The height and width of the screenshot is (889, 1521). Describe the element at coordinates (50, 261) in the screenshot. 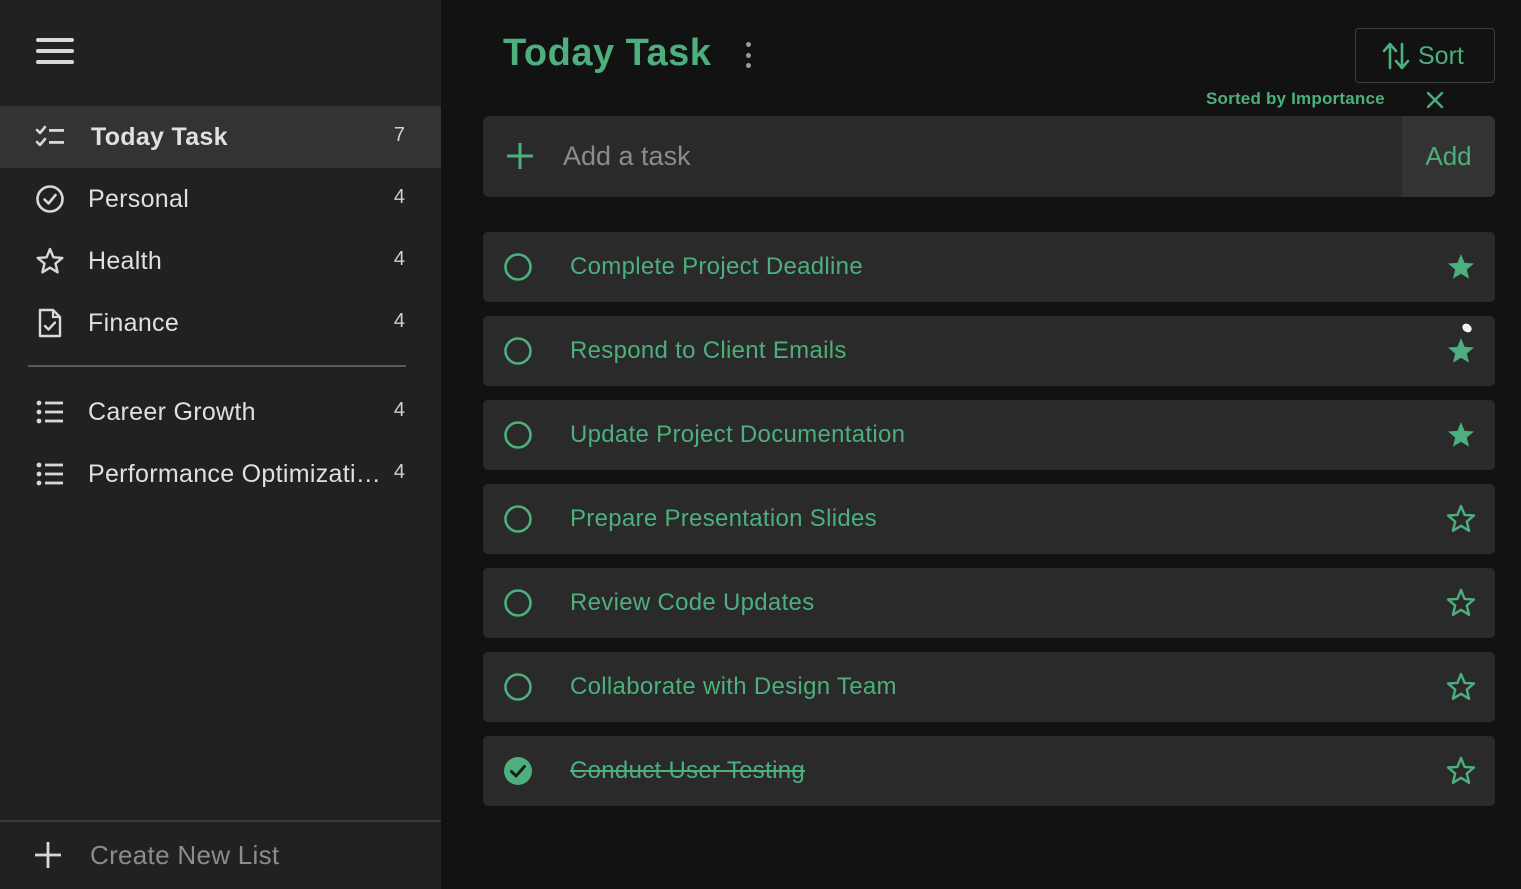

I see `star-icon` at that location.